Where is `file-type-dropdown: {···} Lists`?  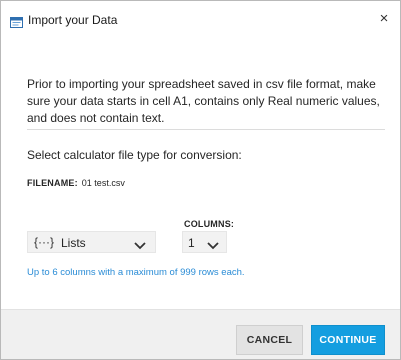
file-type-dropdown: {···} Lists is located at coordinates (91, 242).